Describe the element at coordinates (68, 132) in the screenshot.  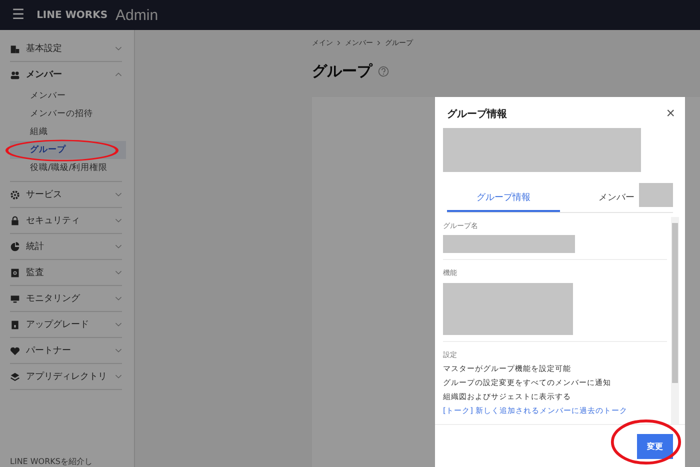
I see `sidebar-item: 組織` at that location.